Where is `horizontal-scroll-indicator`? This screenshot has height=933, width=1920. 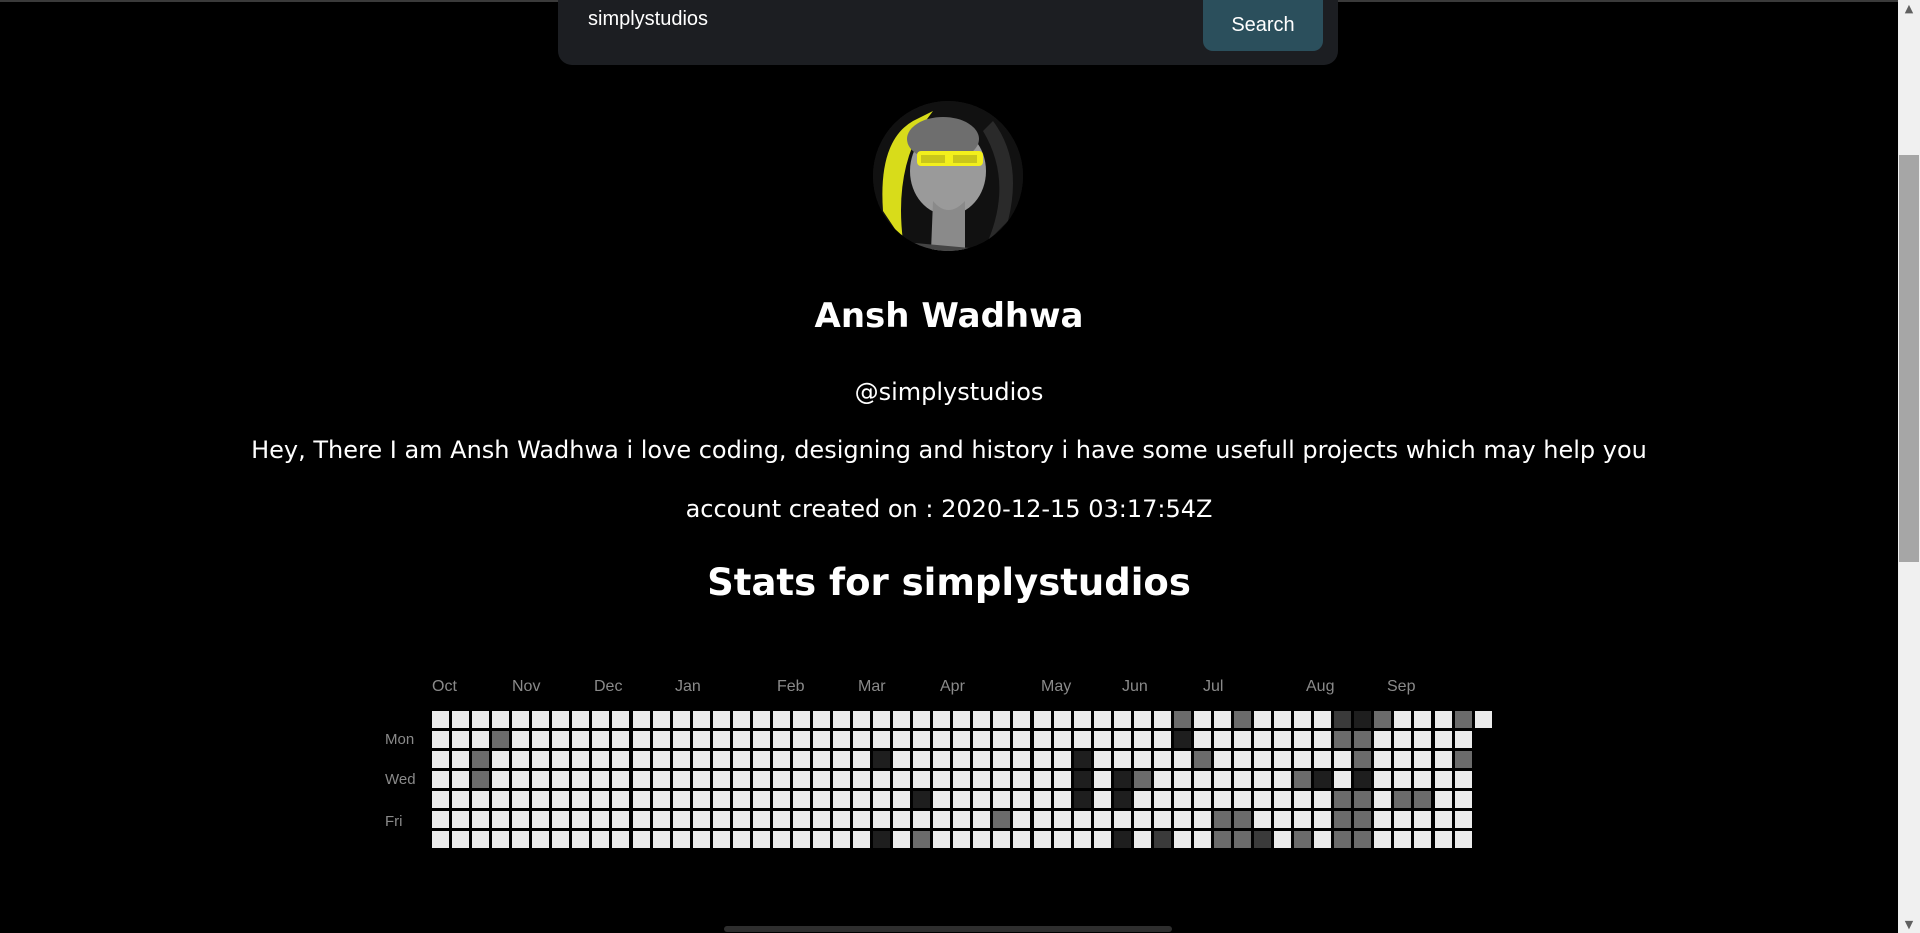 horizontal-scroll-indicator is located at coordinates (948, 929).